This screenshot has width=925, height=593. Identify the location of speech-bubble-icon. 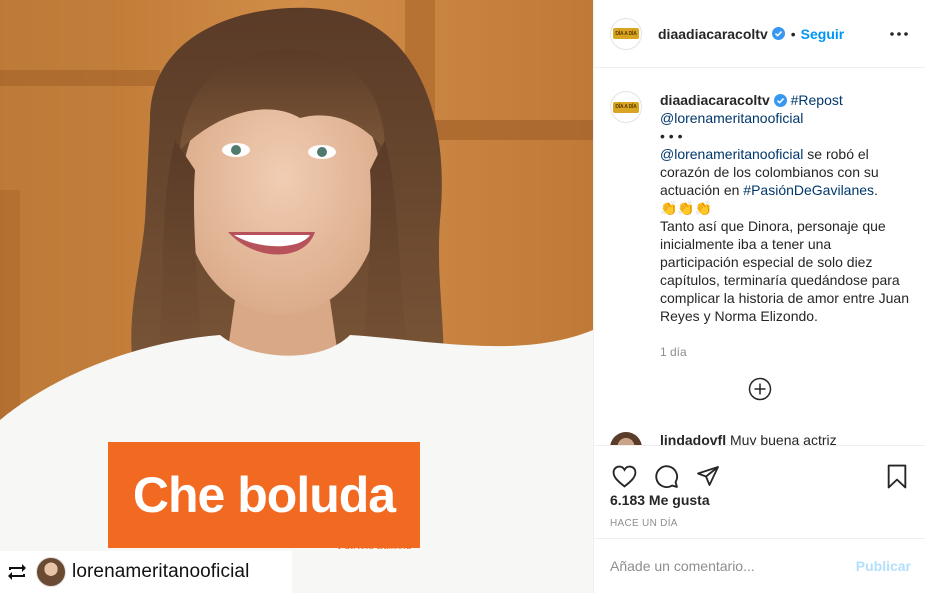
(666, 476).